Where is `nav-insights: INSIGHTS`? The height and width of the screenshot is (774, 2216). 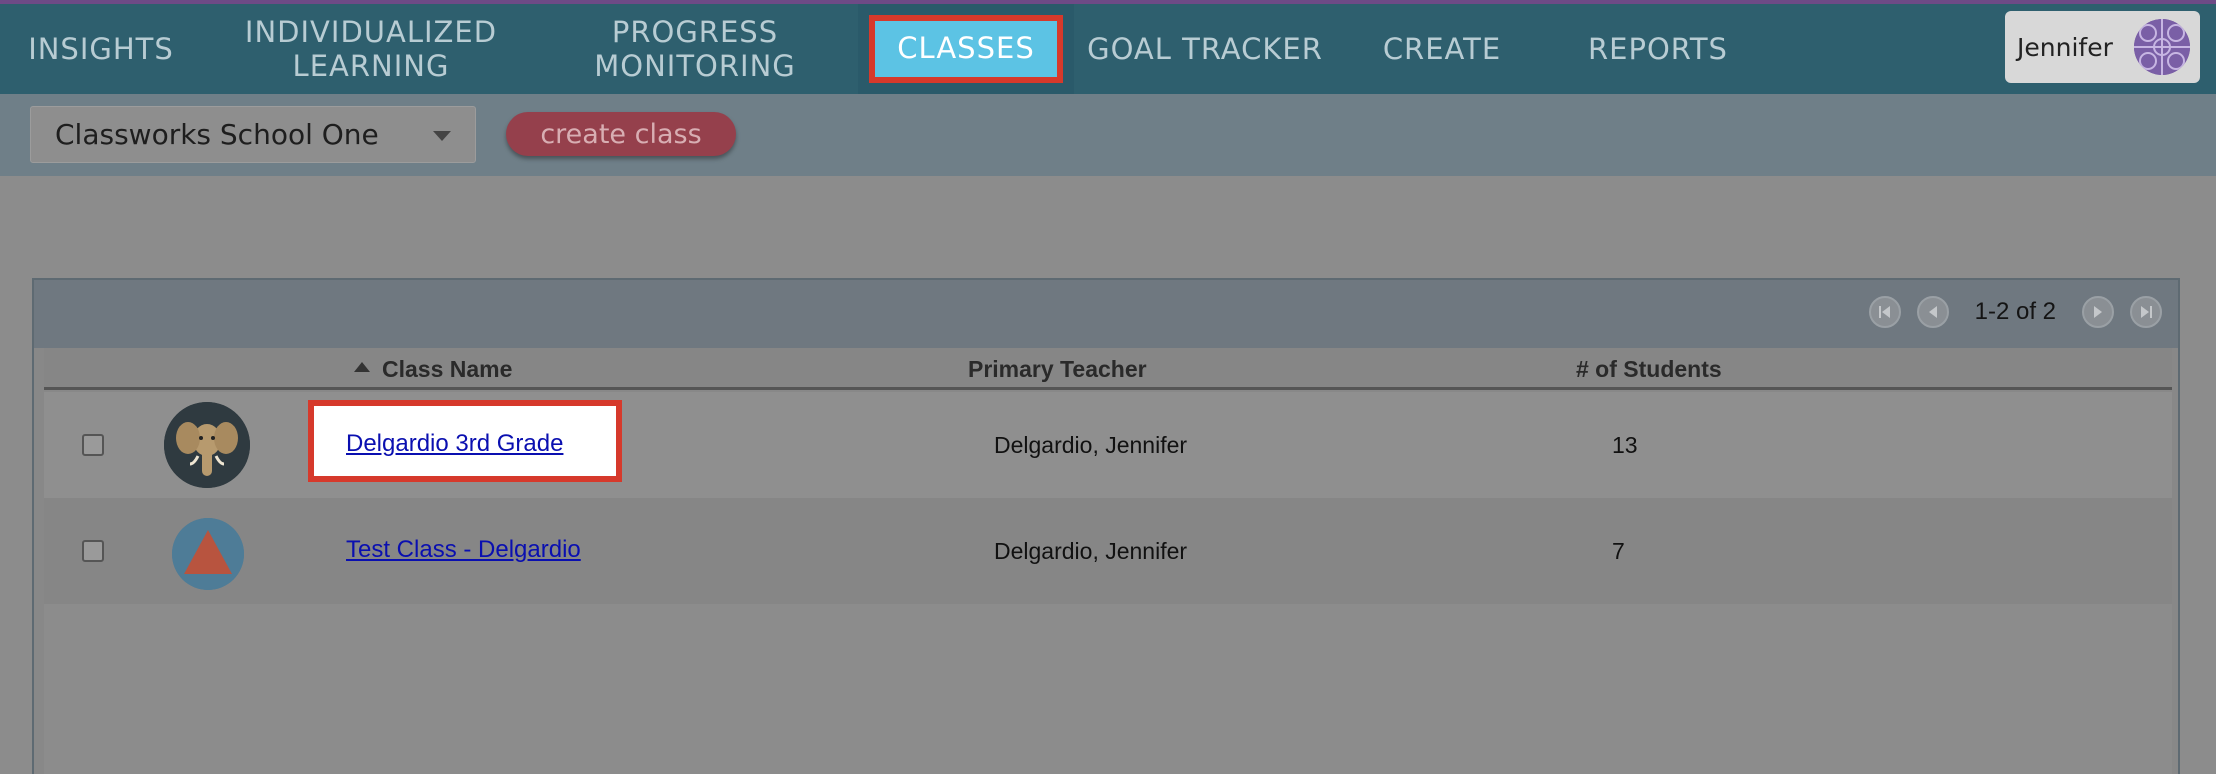
nav-insights: INSIGHTS is located at coordinates (101, 49).